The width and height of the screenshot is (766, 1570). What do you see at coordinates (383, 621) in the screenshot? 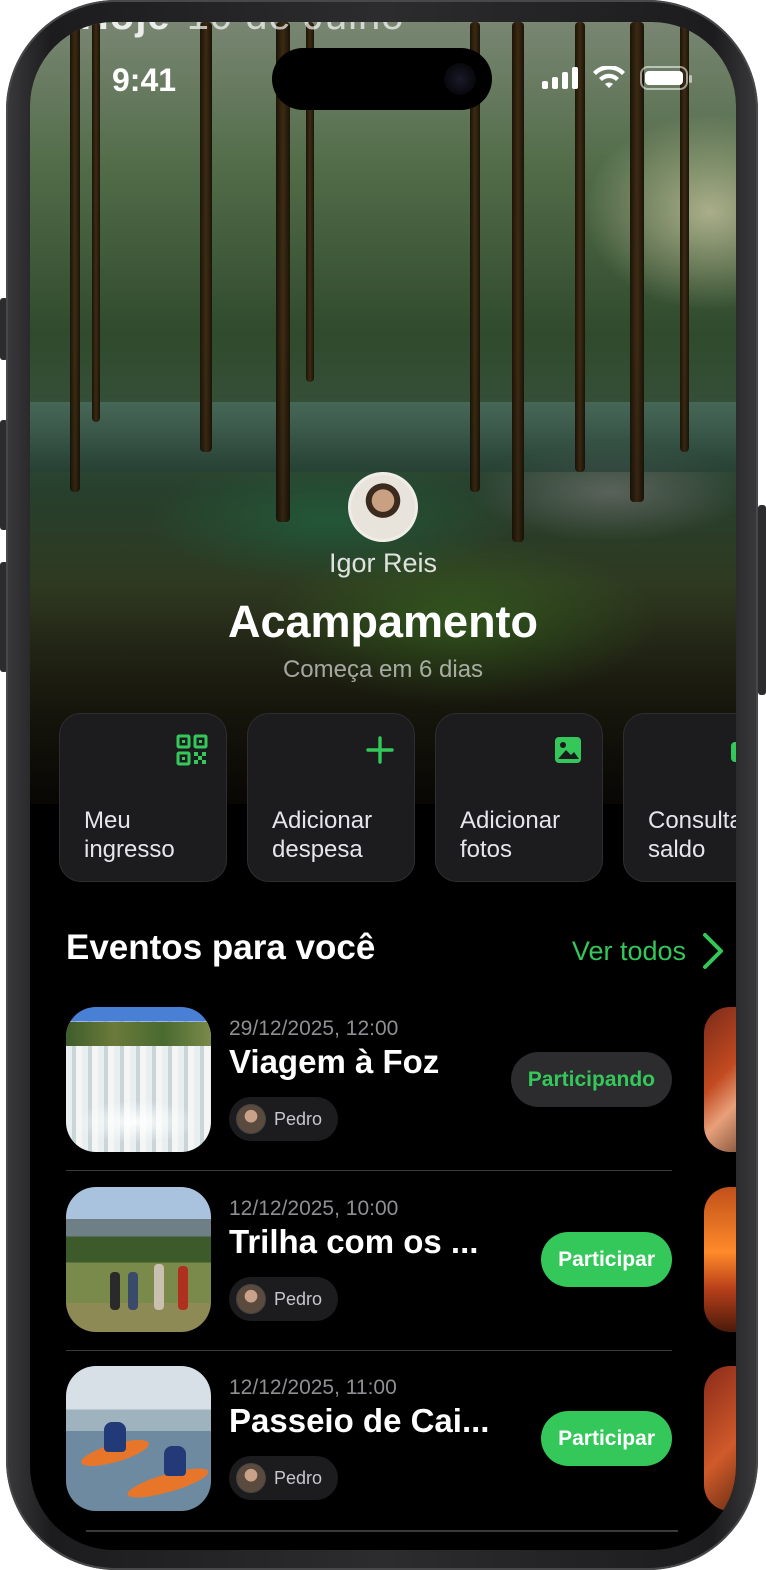
I see `event-title: Acampamento` at bounding box center [383, 621].